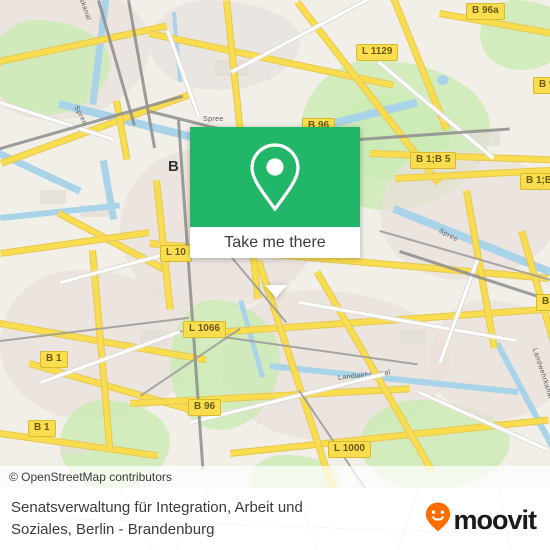  I want to click on map-attribution-bar: © OpenStreetMap contributors, so click(275, 477).